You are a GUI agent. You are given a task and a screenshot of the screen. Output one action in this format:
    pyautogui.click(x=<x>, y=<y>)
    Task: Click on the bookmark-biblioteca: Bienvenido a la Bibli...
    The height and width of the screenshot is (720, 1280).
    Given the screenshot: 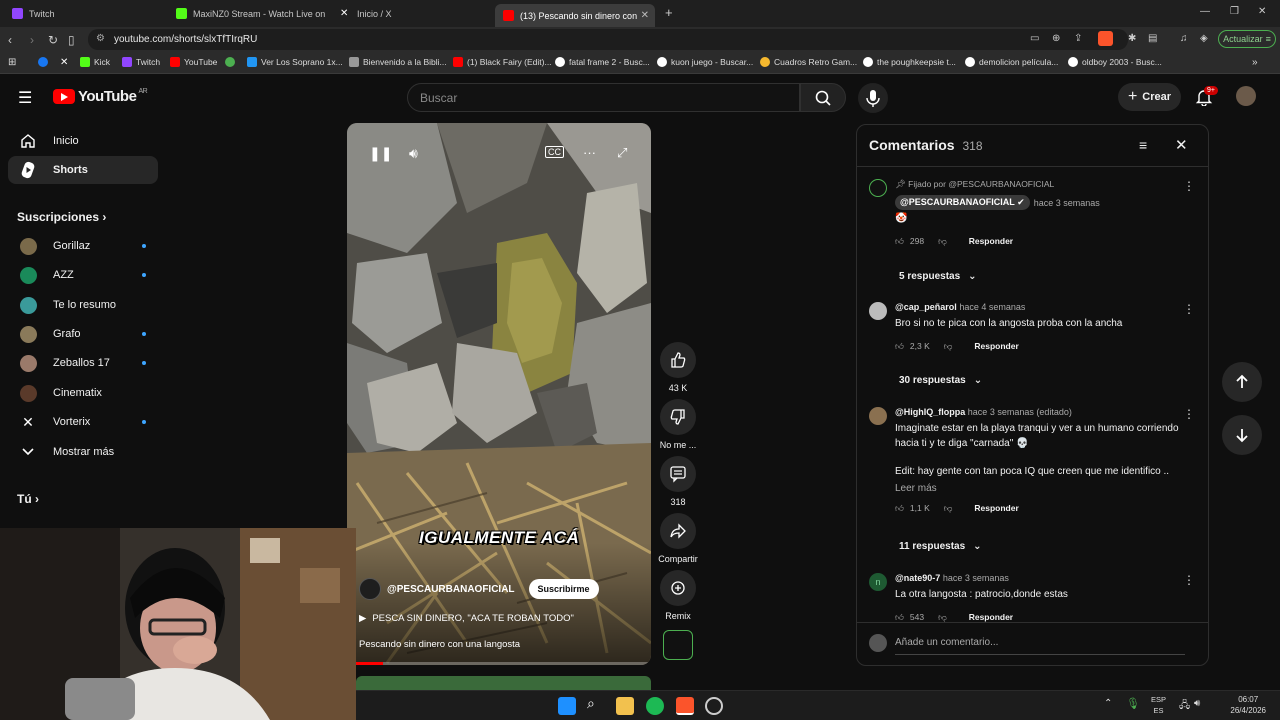 What is the action you would take?
    pyautogui.click(x=398, y=62)
    